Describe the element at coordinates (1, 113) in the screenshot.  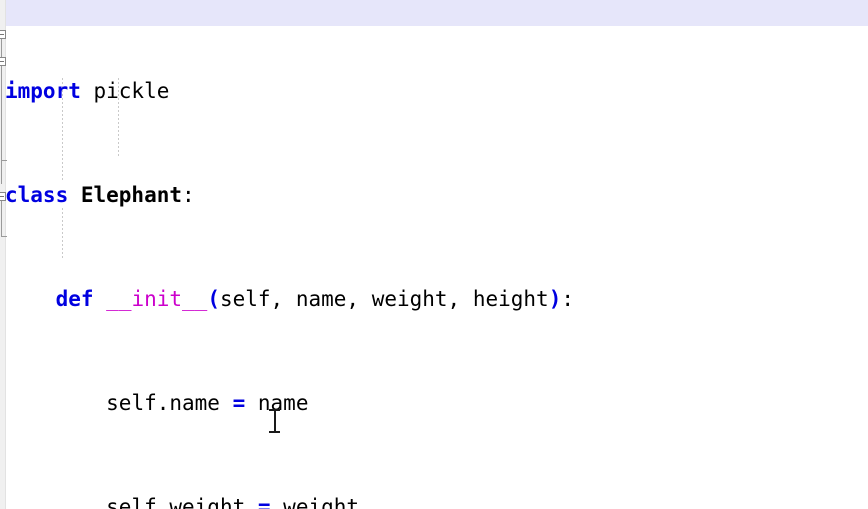
I see `fold-region-line-init` at that location.